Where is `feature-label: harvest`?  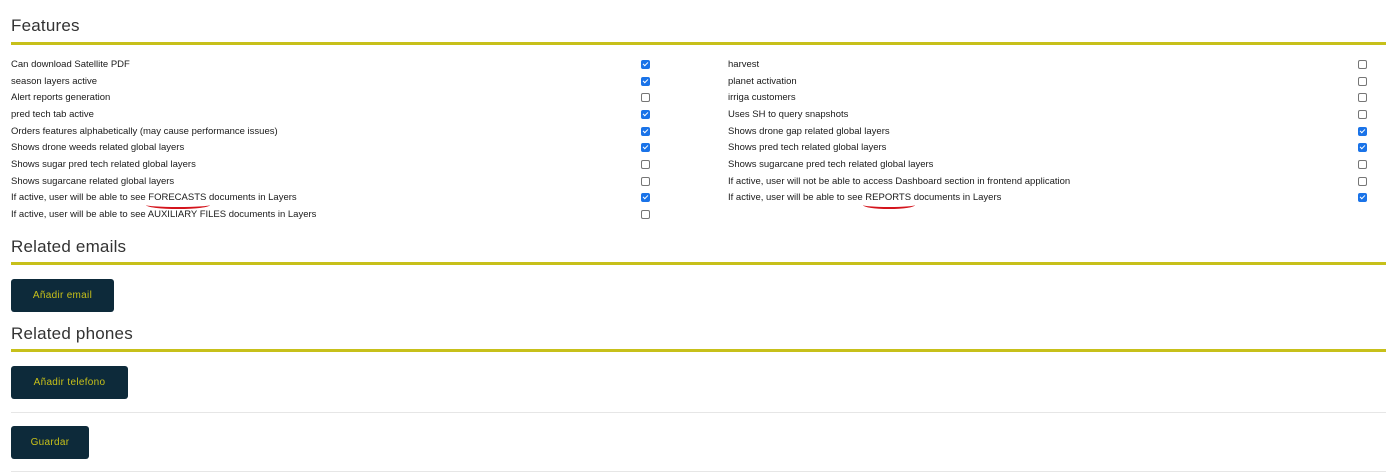
feature-label: harvest is located at coordinates (744, 64).